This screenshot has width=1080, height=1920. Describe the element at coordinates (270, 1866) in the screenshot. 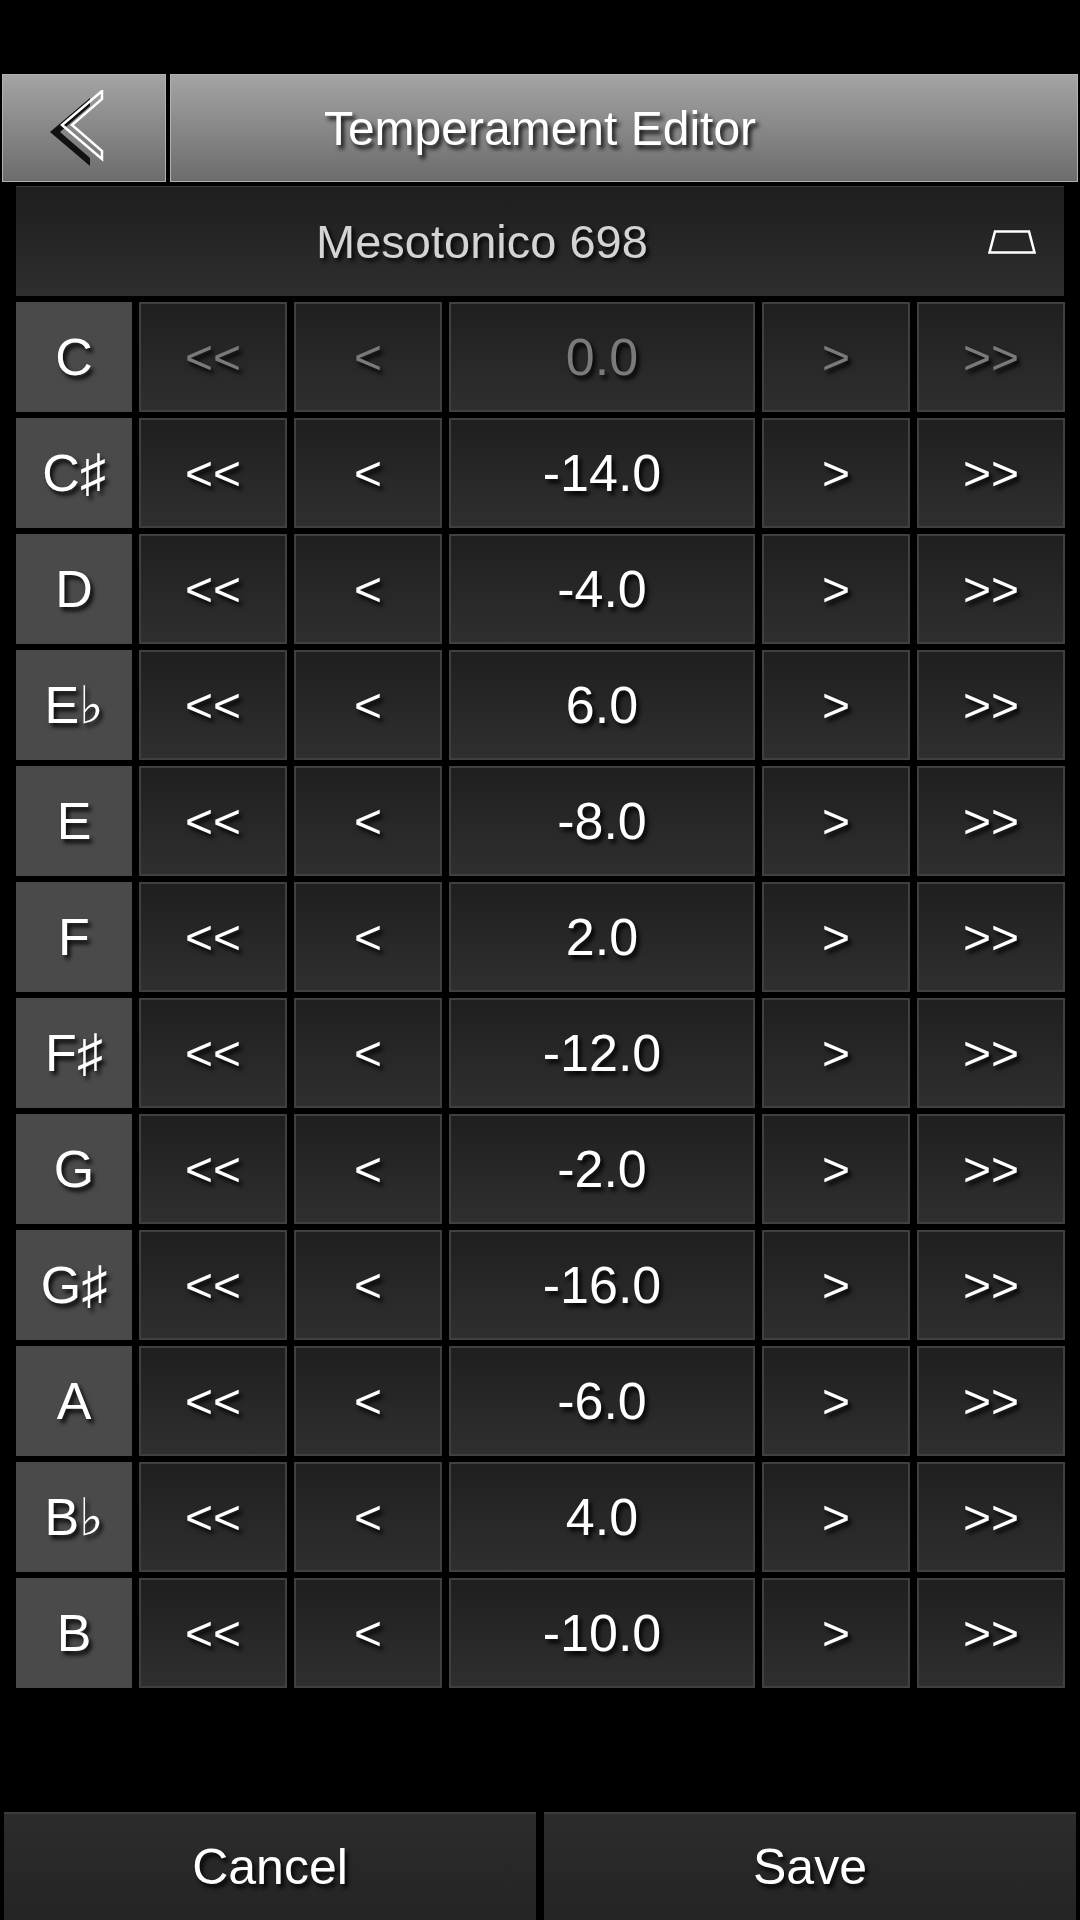

I see `cancel-button: Cancel` at that location.